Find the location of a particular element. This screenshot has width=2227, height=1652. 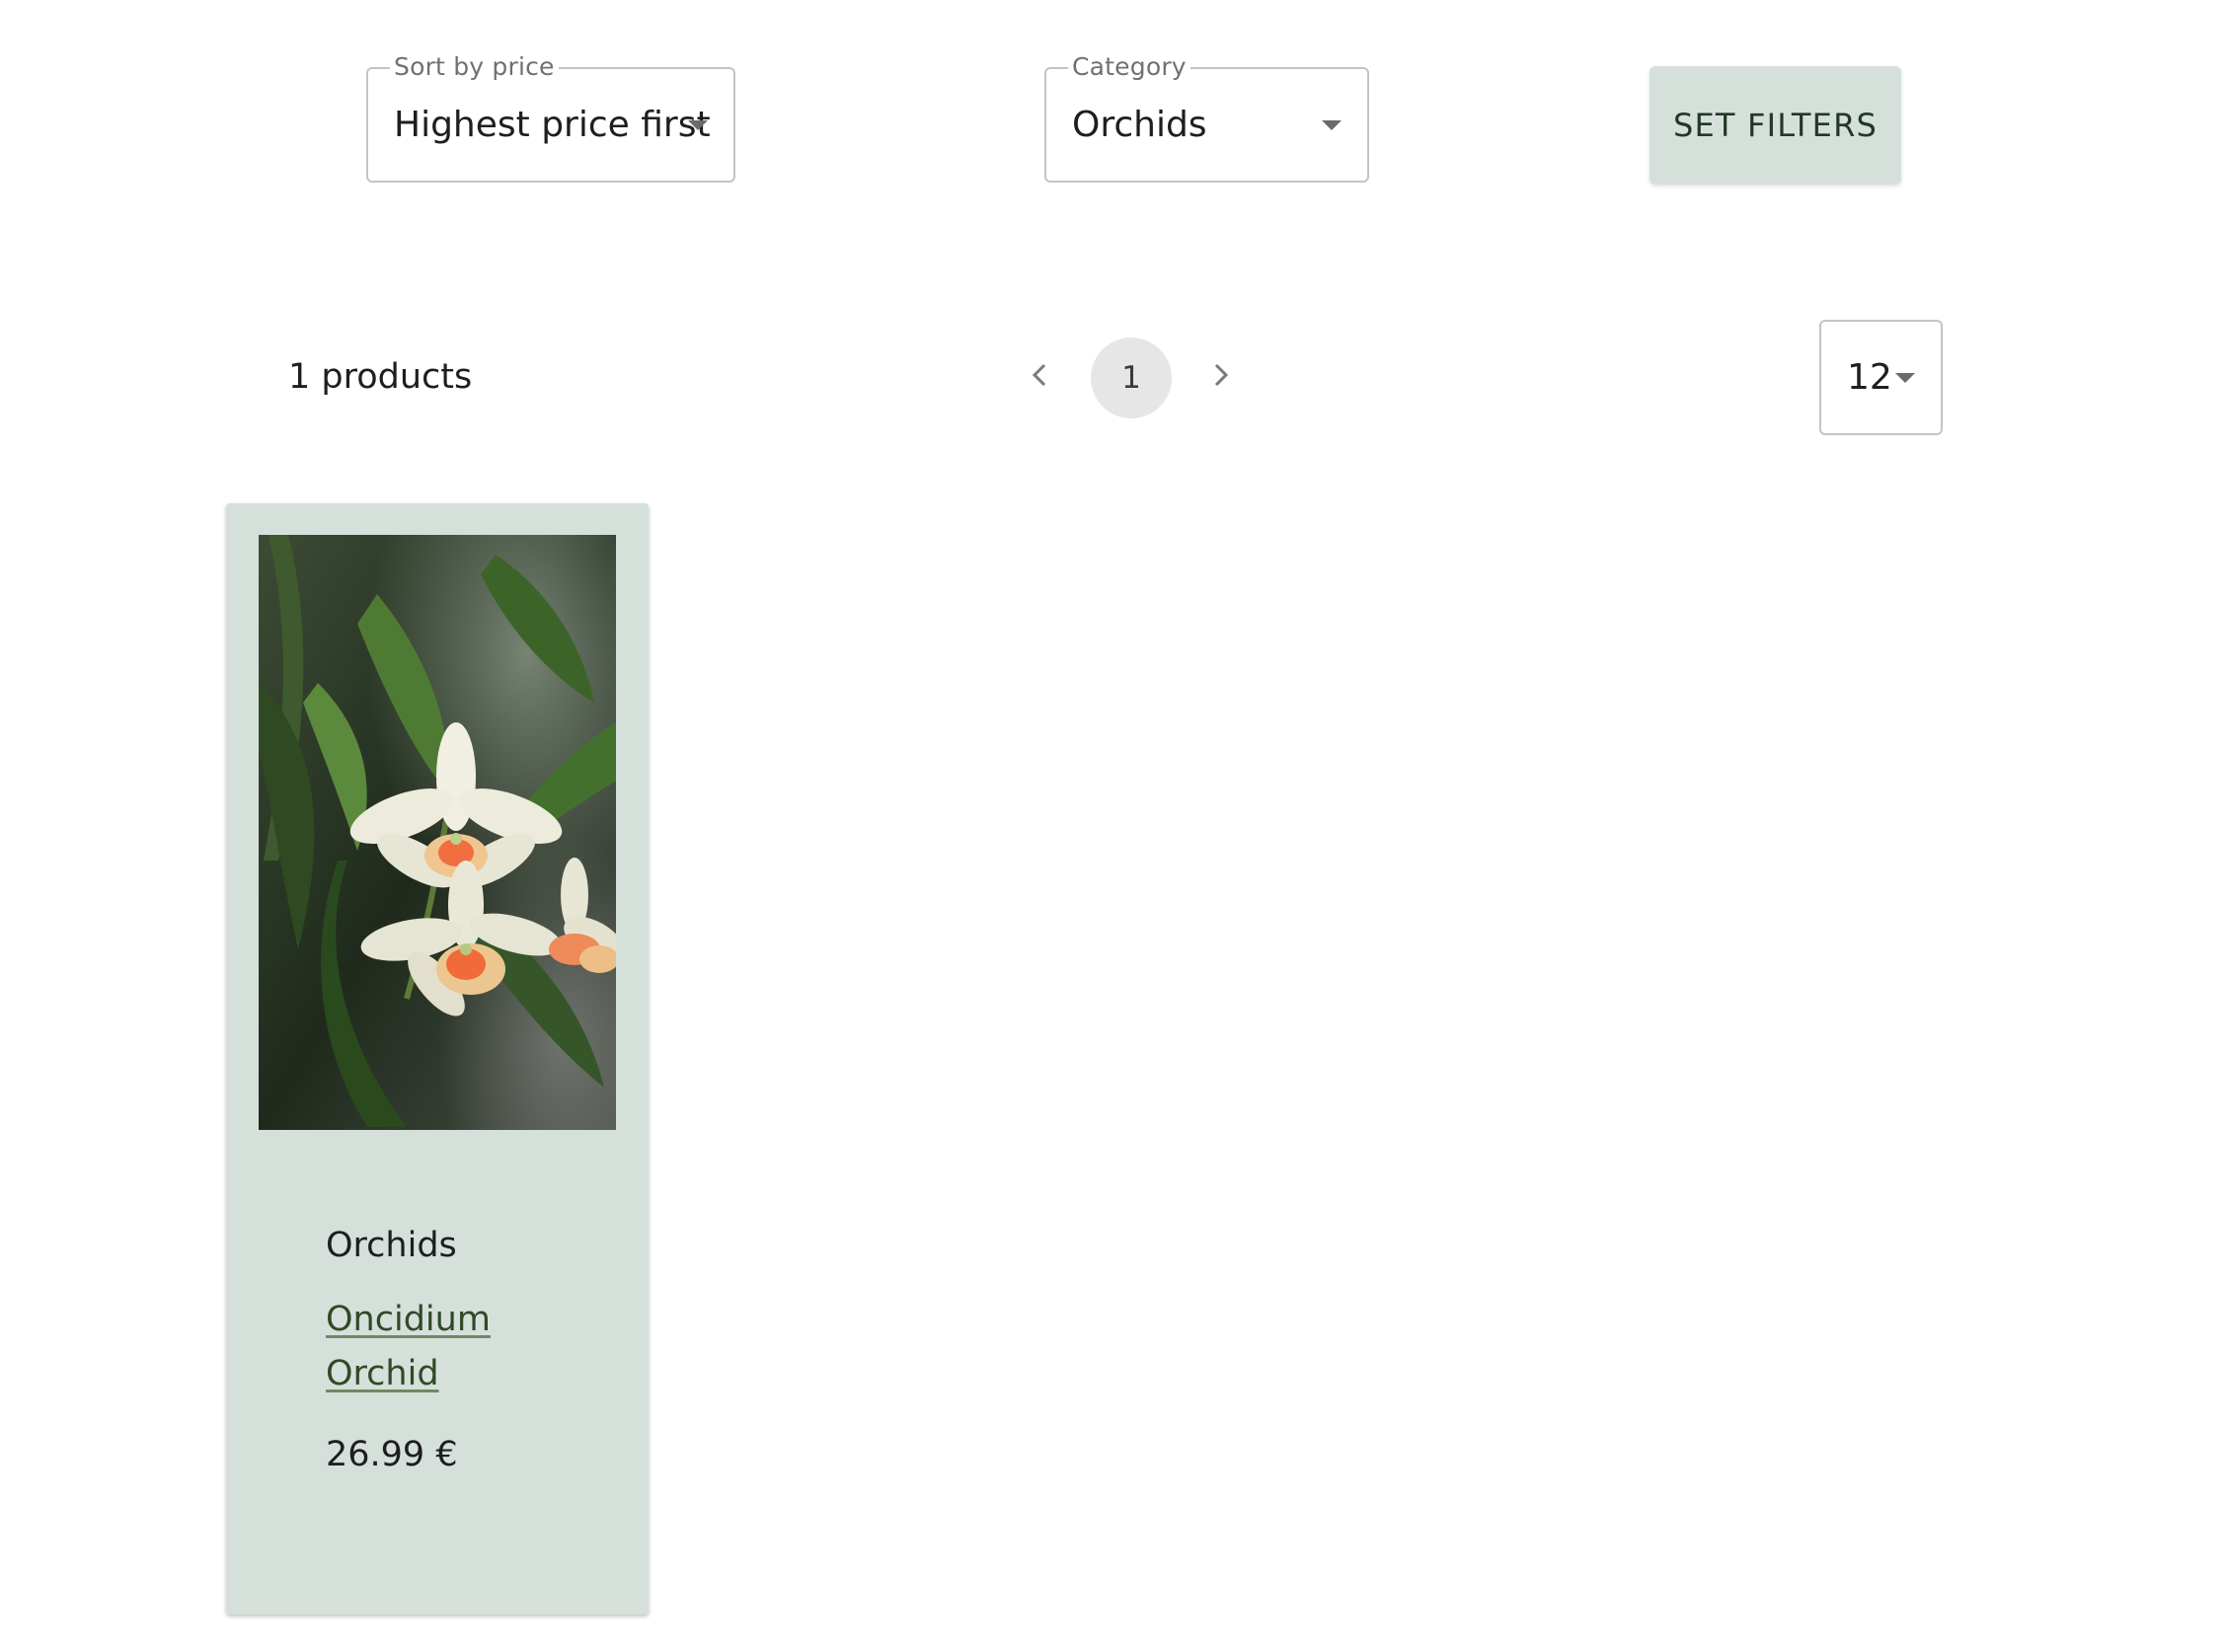

chevron-right-icon is located at coordinates (1221, 375).